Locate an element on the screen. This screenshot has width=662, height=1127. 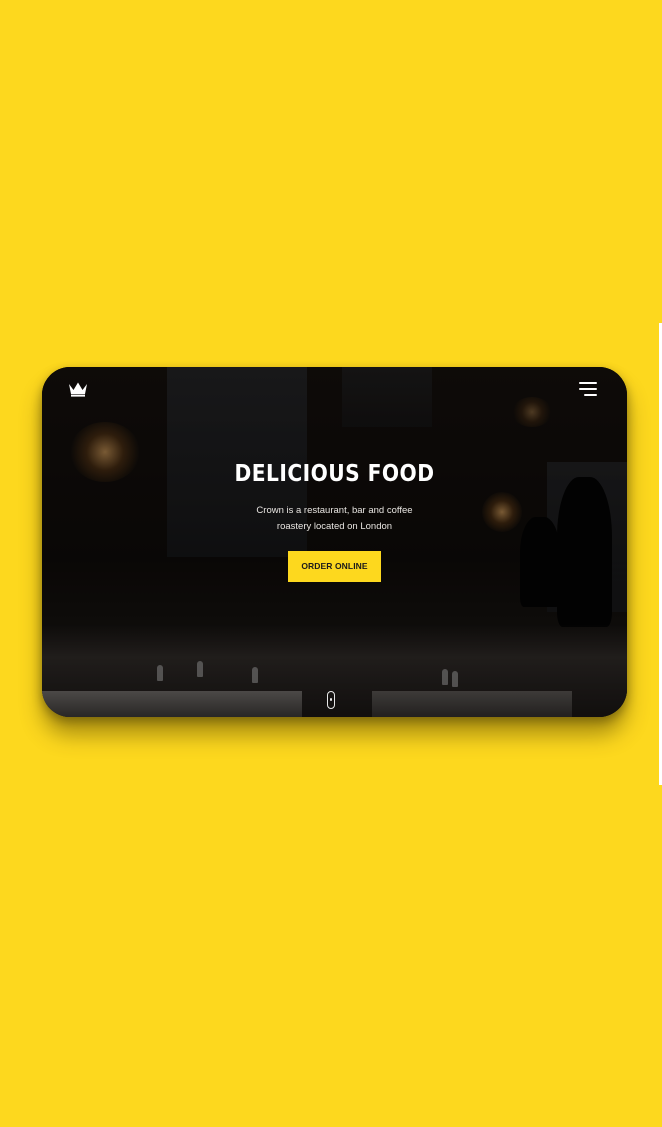
hamburger-menu-icon is located at coordinates (587, 389).